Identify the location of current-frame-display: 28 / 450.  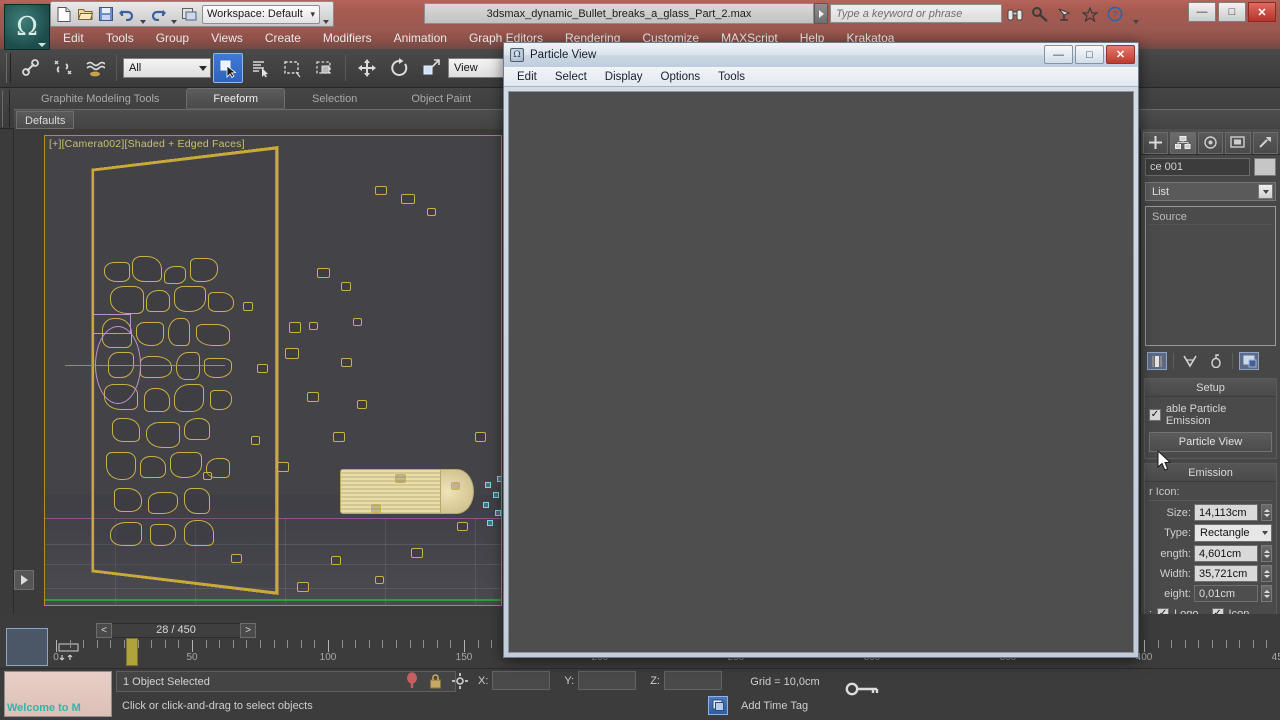
(176, 630).